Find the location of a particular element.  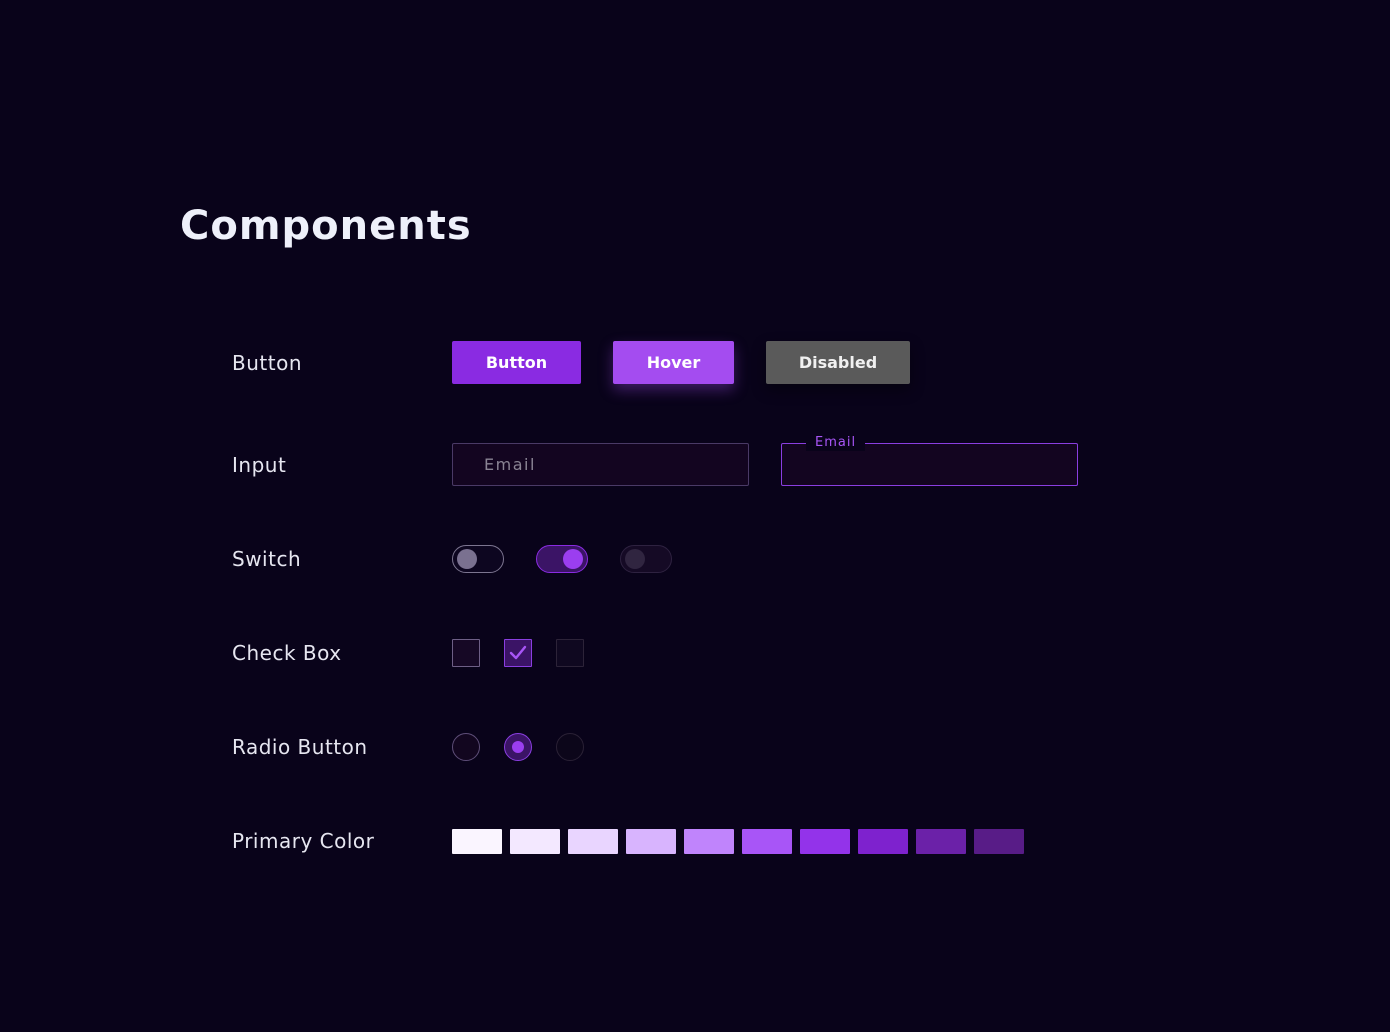

checkbox-disabled is located at coordinates (570, 653).